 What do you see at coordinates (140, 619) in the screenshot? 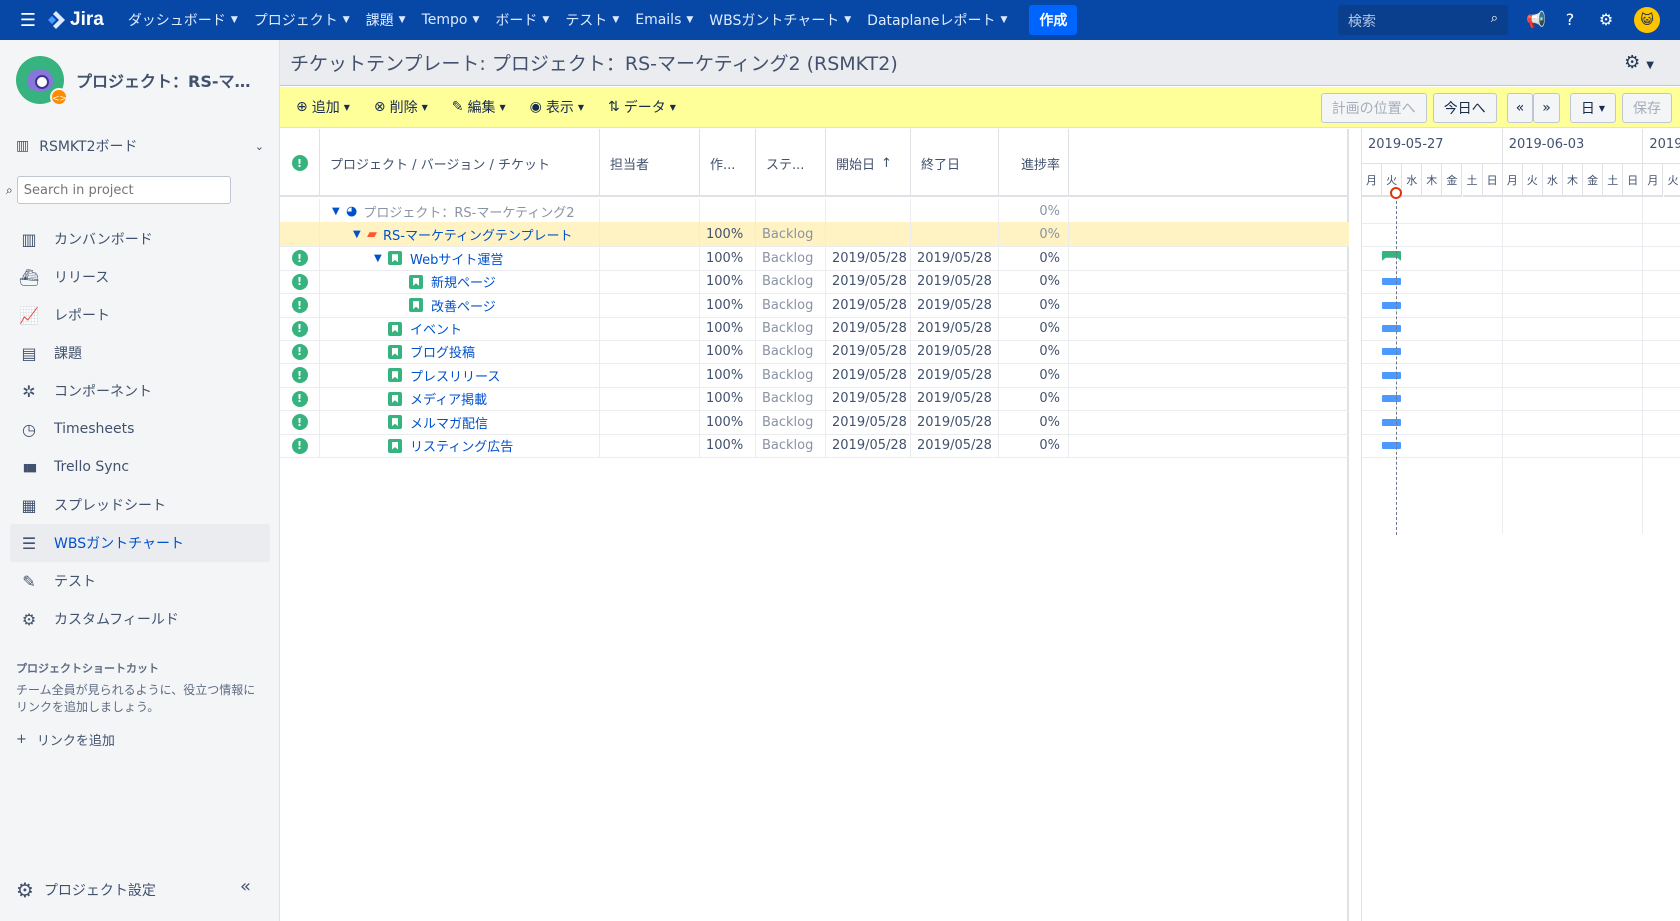
I see `sidebar-item: ⚙ カスタムフィールド` at bounding box center [140, 619].